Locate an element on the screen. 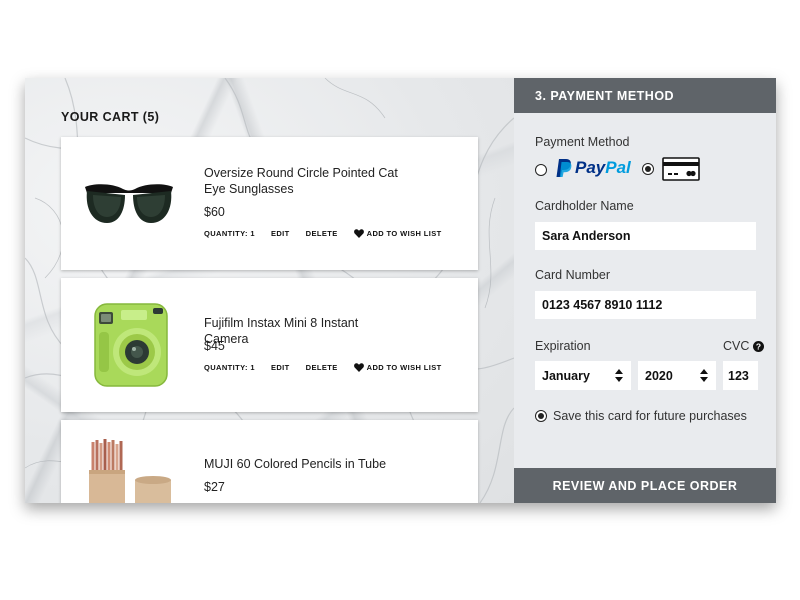 The image size is (800, 600). payment-method-label: Payment Method is located at coordinates (582, 142).